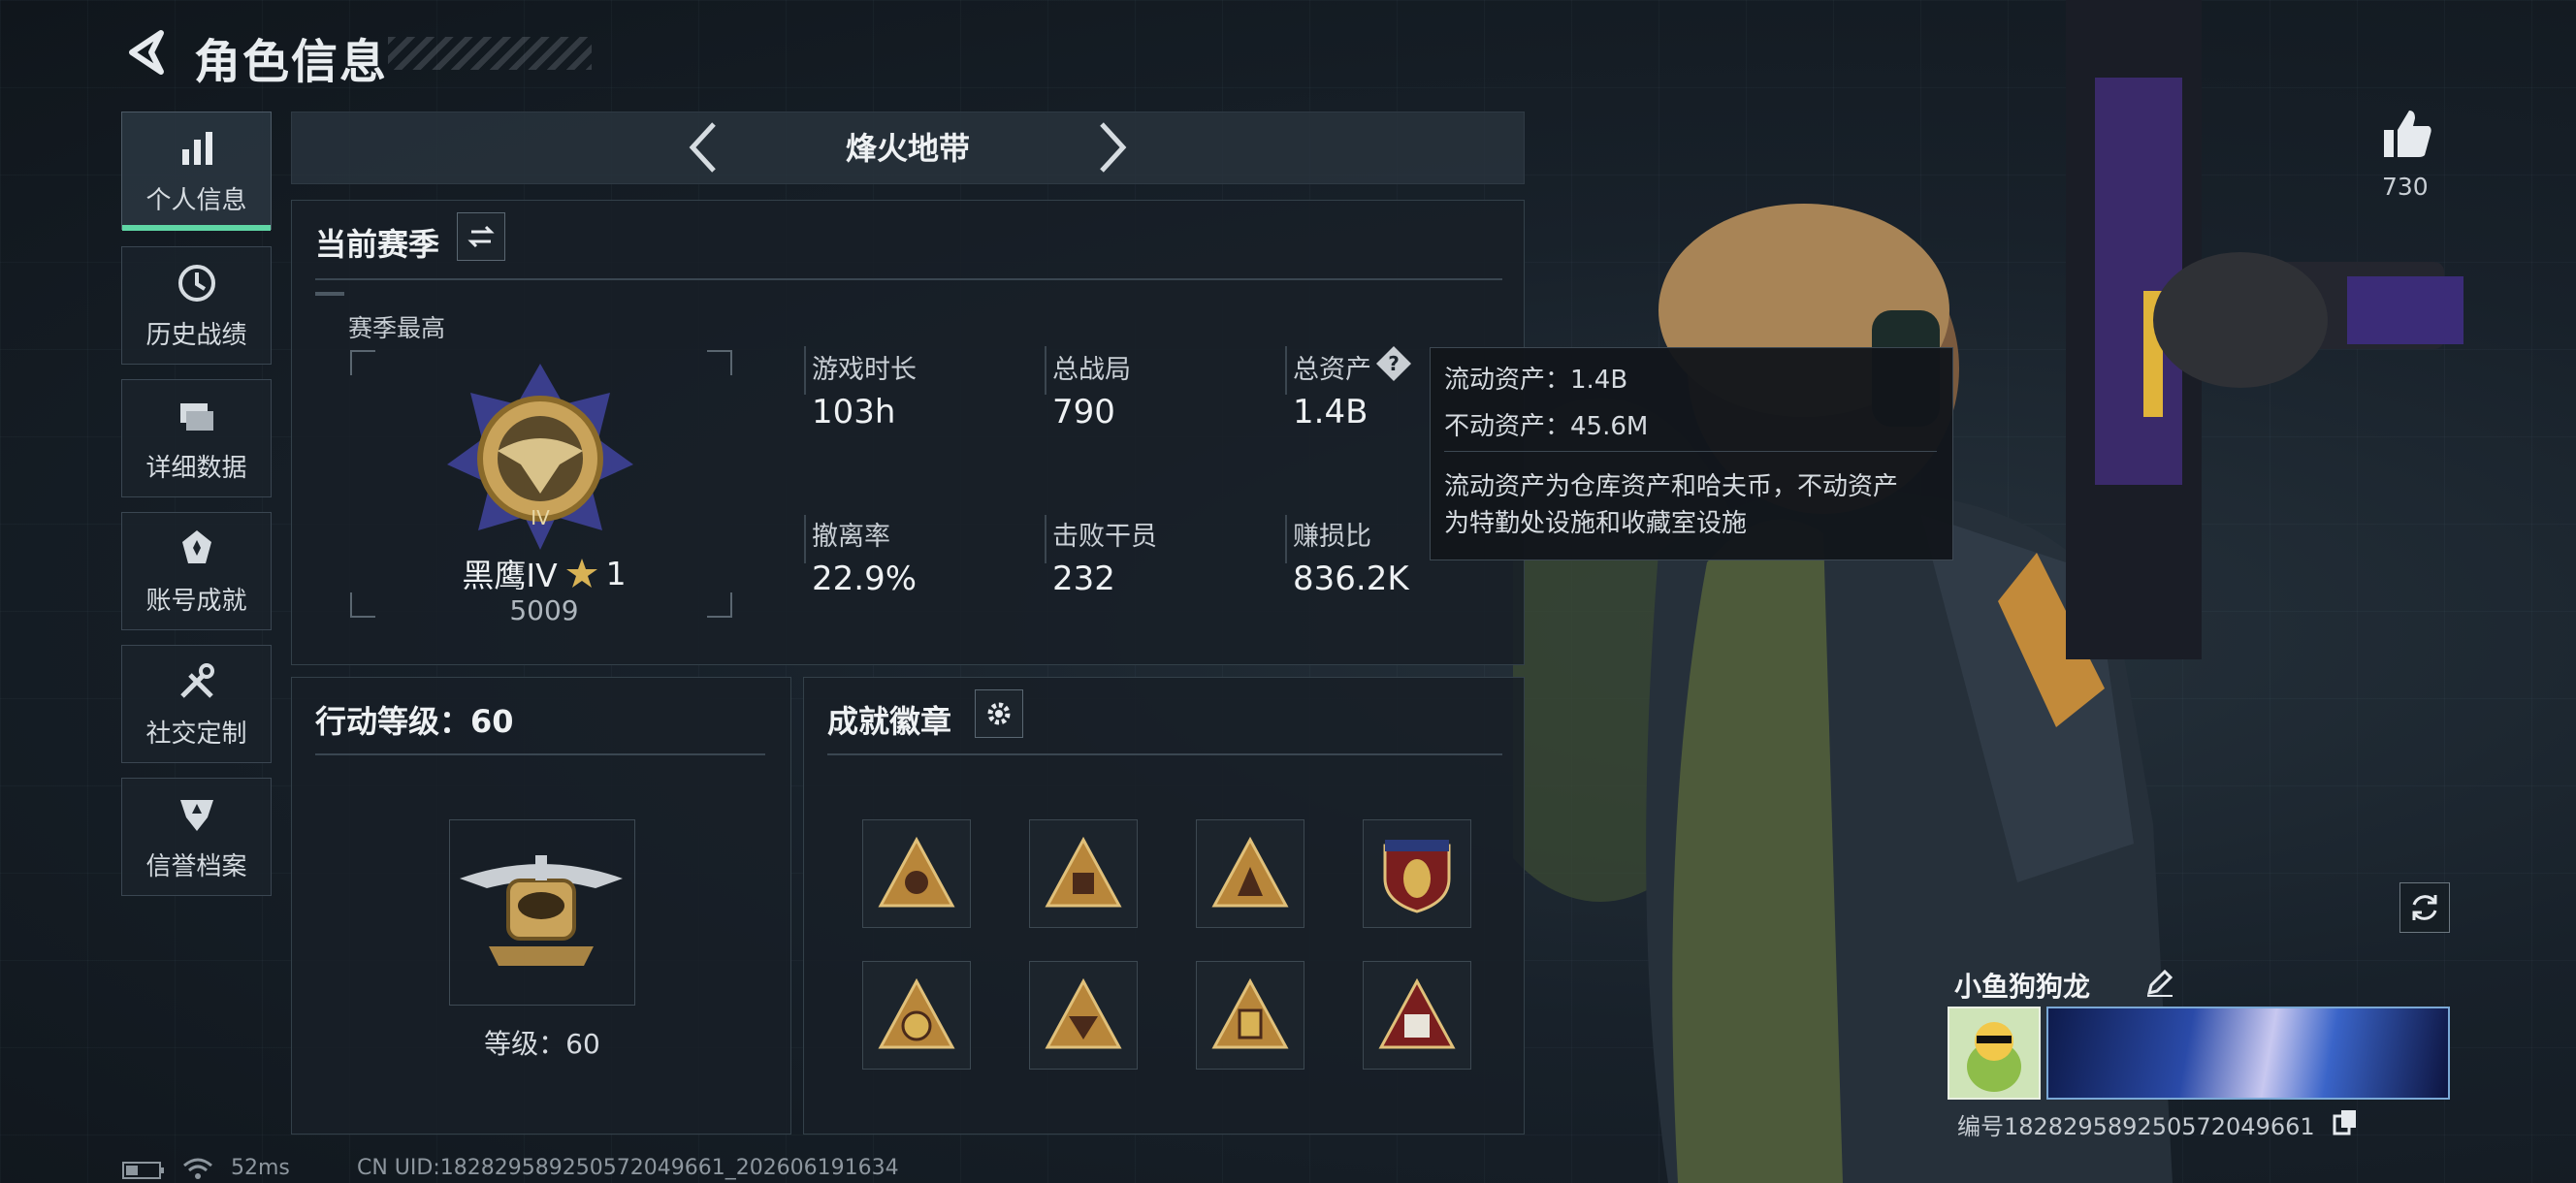 The image size is (2576, 1183). Describe the element at coordinates (196, 468) in the screenshot. I see `nav-label: 详细数据` at that location.